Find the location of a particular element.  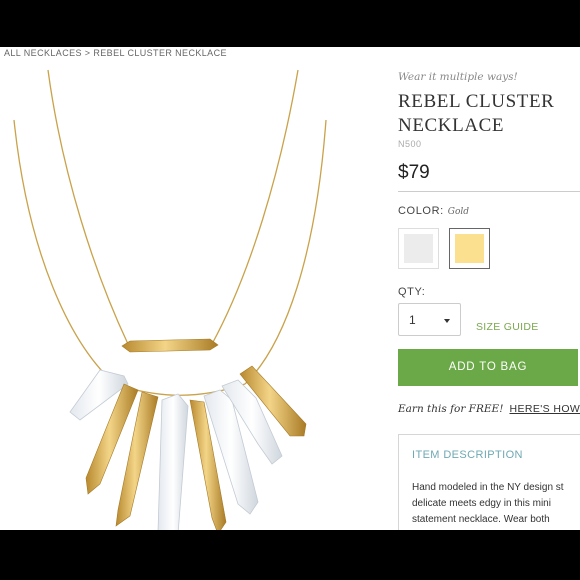

divider is located at coordinates (489, 191).